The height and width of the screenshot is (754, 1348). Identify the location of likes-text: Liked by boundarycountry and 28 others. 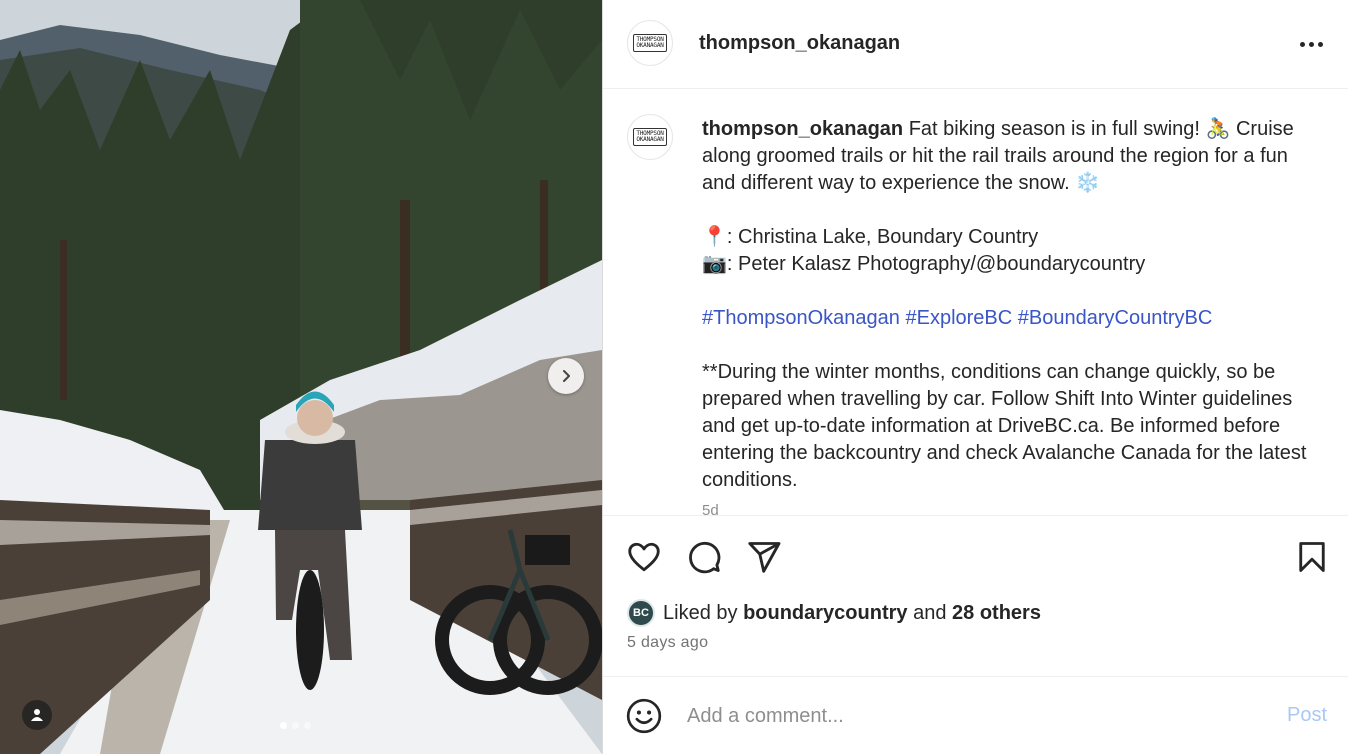
(852, 613).